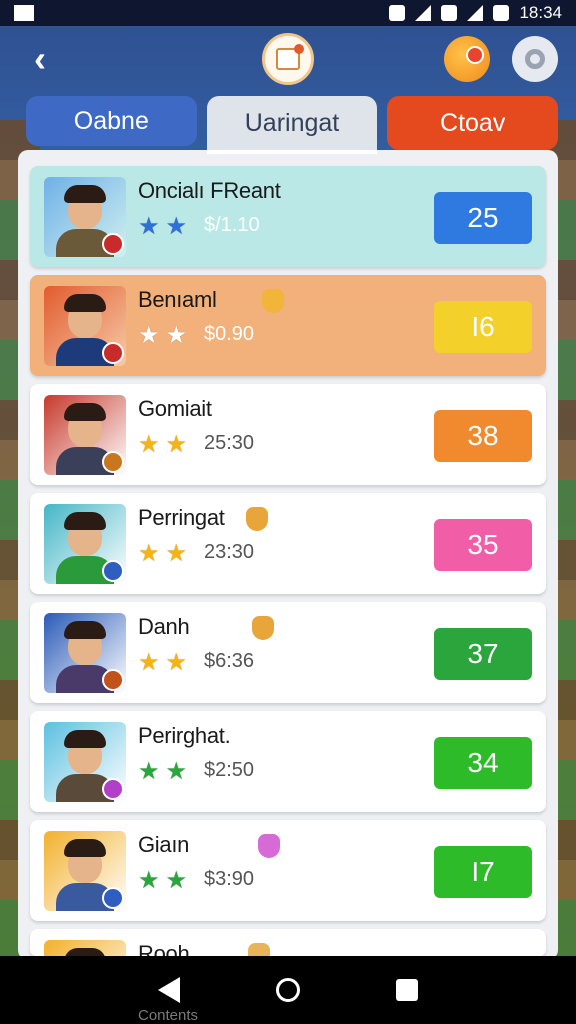 This screenshot has width=576, height=1024. Describe the element at coordinates (467, 59) in the screenshot. I see `chat-notification-button` at that location.